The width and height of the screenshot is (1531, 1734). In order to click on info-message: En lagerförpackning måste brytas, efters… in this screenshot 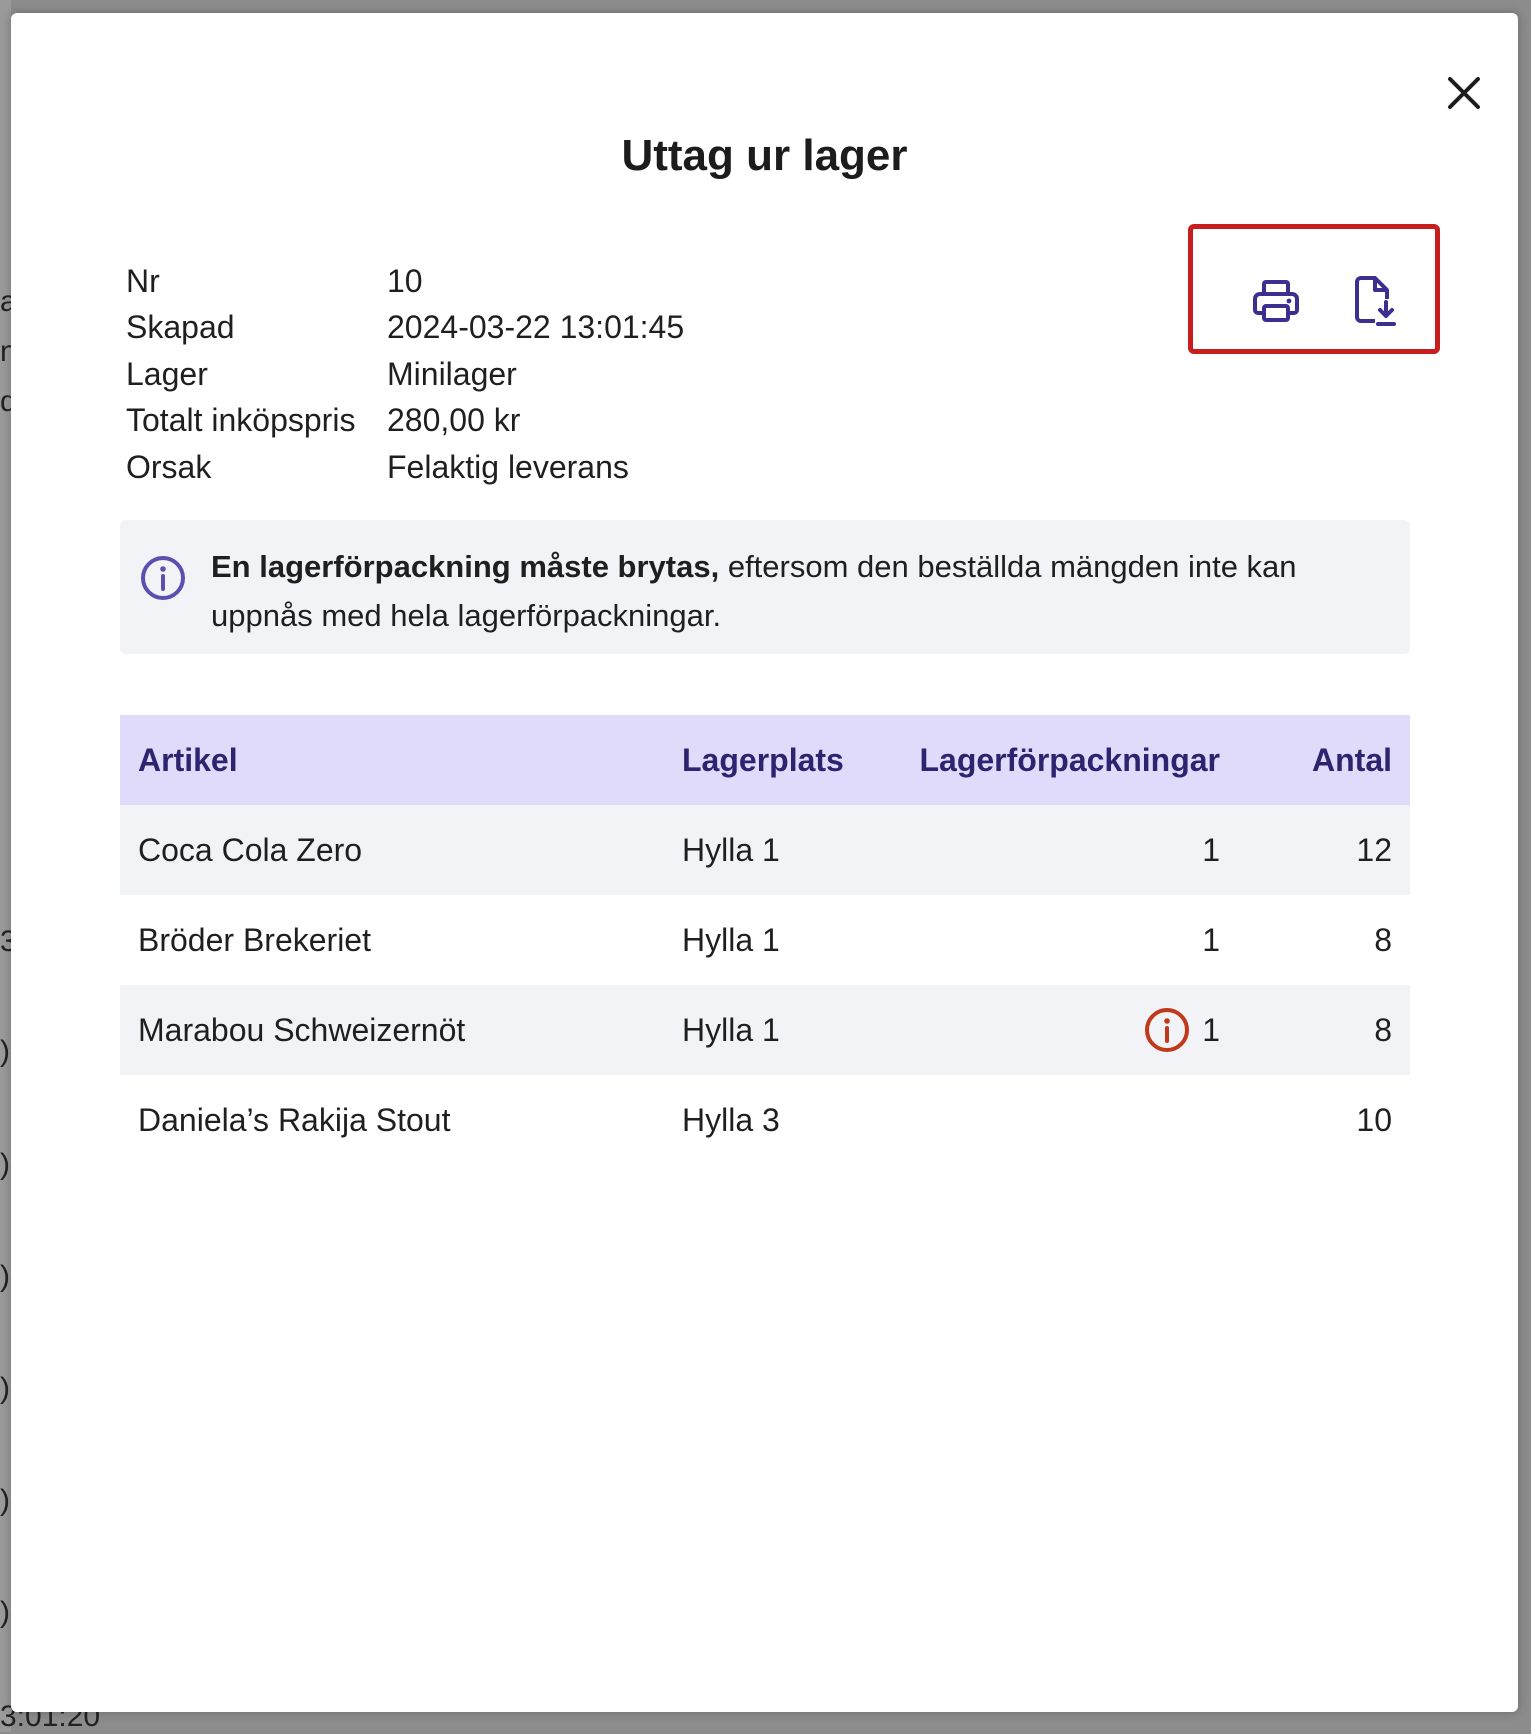, I will do `click(796, 591)`.